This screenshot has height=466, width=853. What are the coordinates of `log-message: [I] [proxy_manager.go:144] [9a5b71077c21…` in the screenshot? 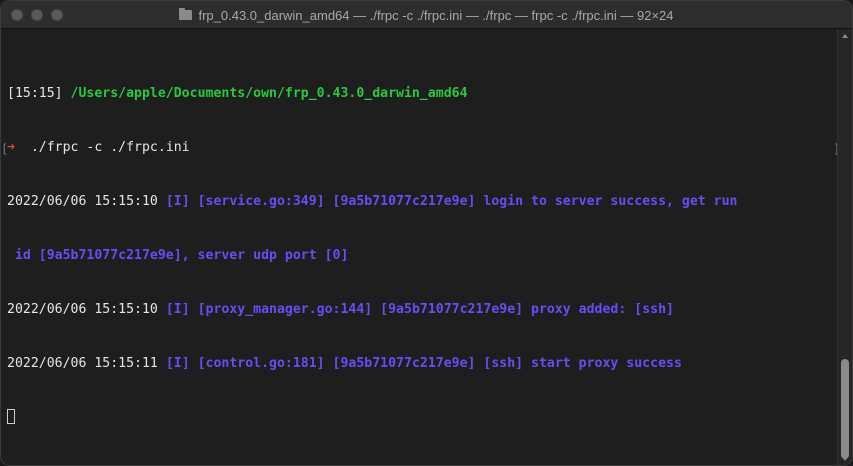 It's located at (419, 309).